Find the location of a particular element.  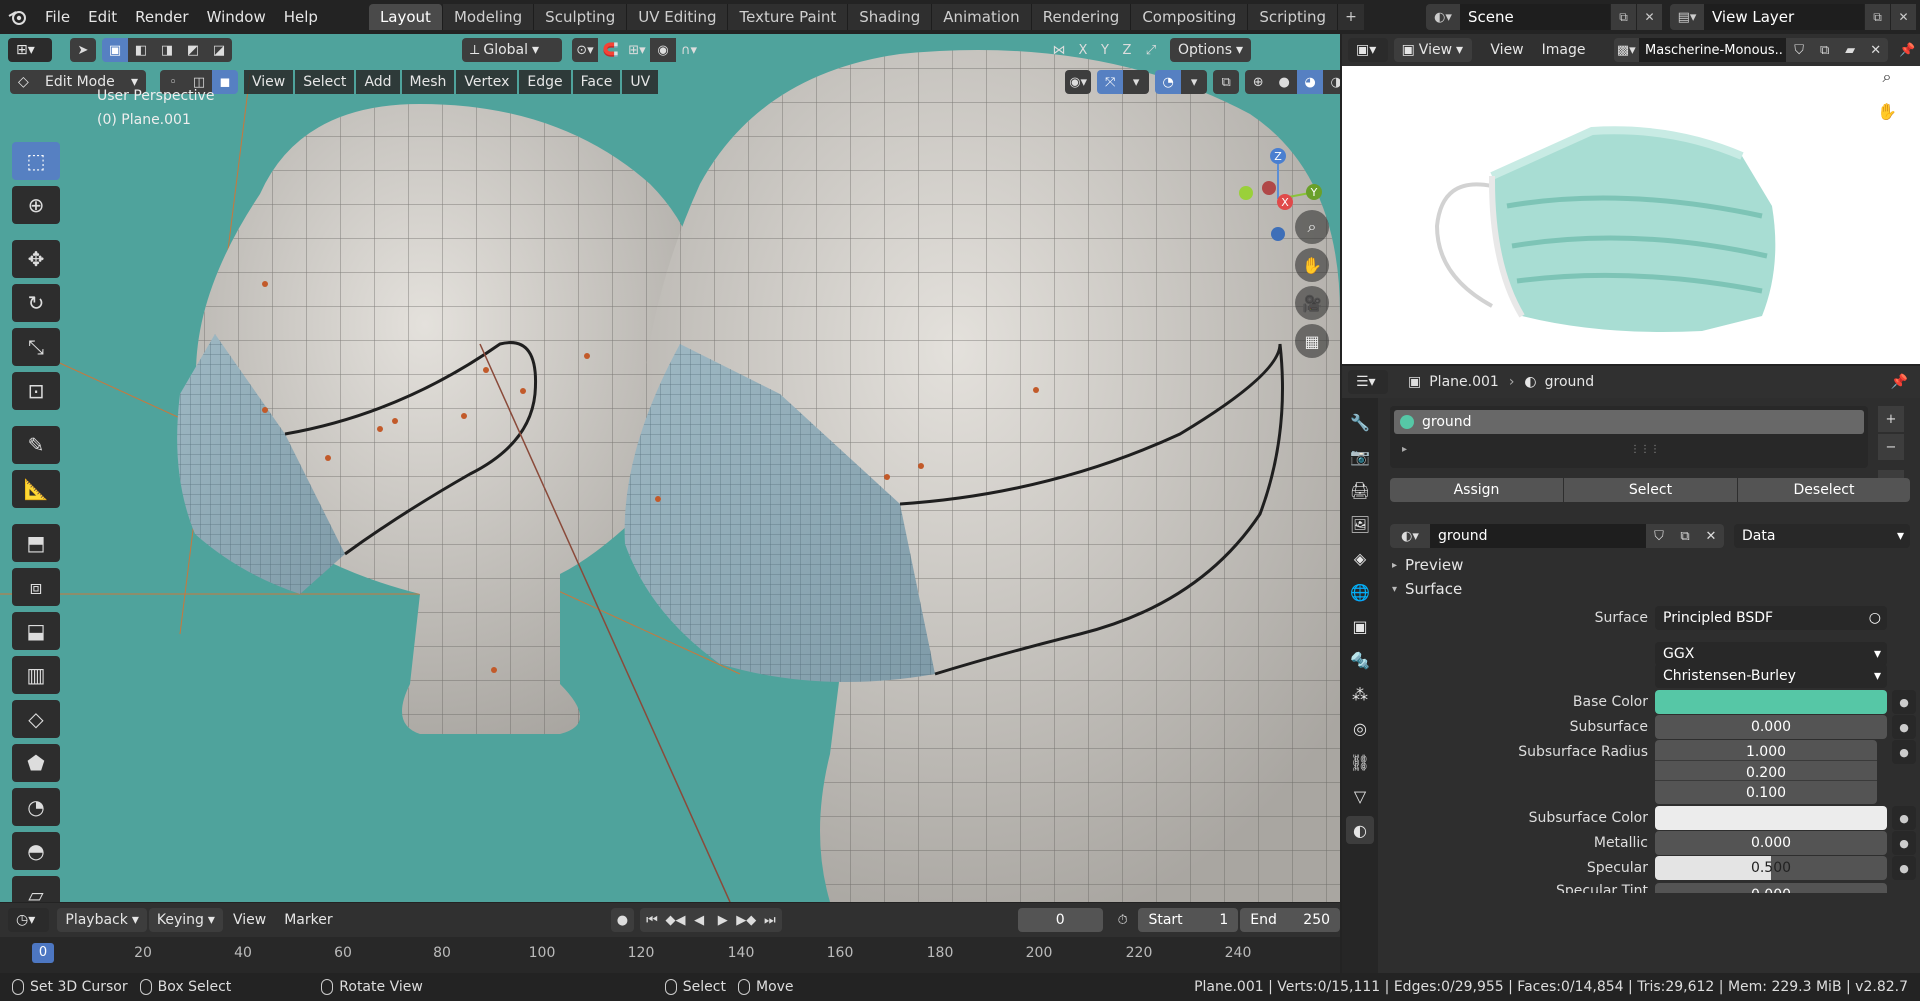

resize-handle-icon: ⋮⋮⋮ is located at coordinates (1645, 449).